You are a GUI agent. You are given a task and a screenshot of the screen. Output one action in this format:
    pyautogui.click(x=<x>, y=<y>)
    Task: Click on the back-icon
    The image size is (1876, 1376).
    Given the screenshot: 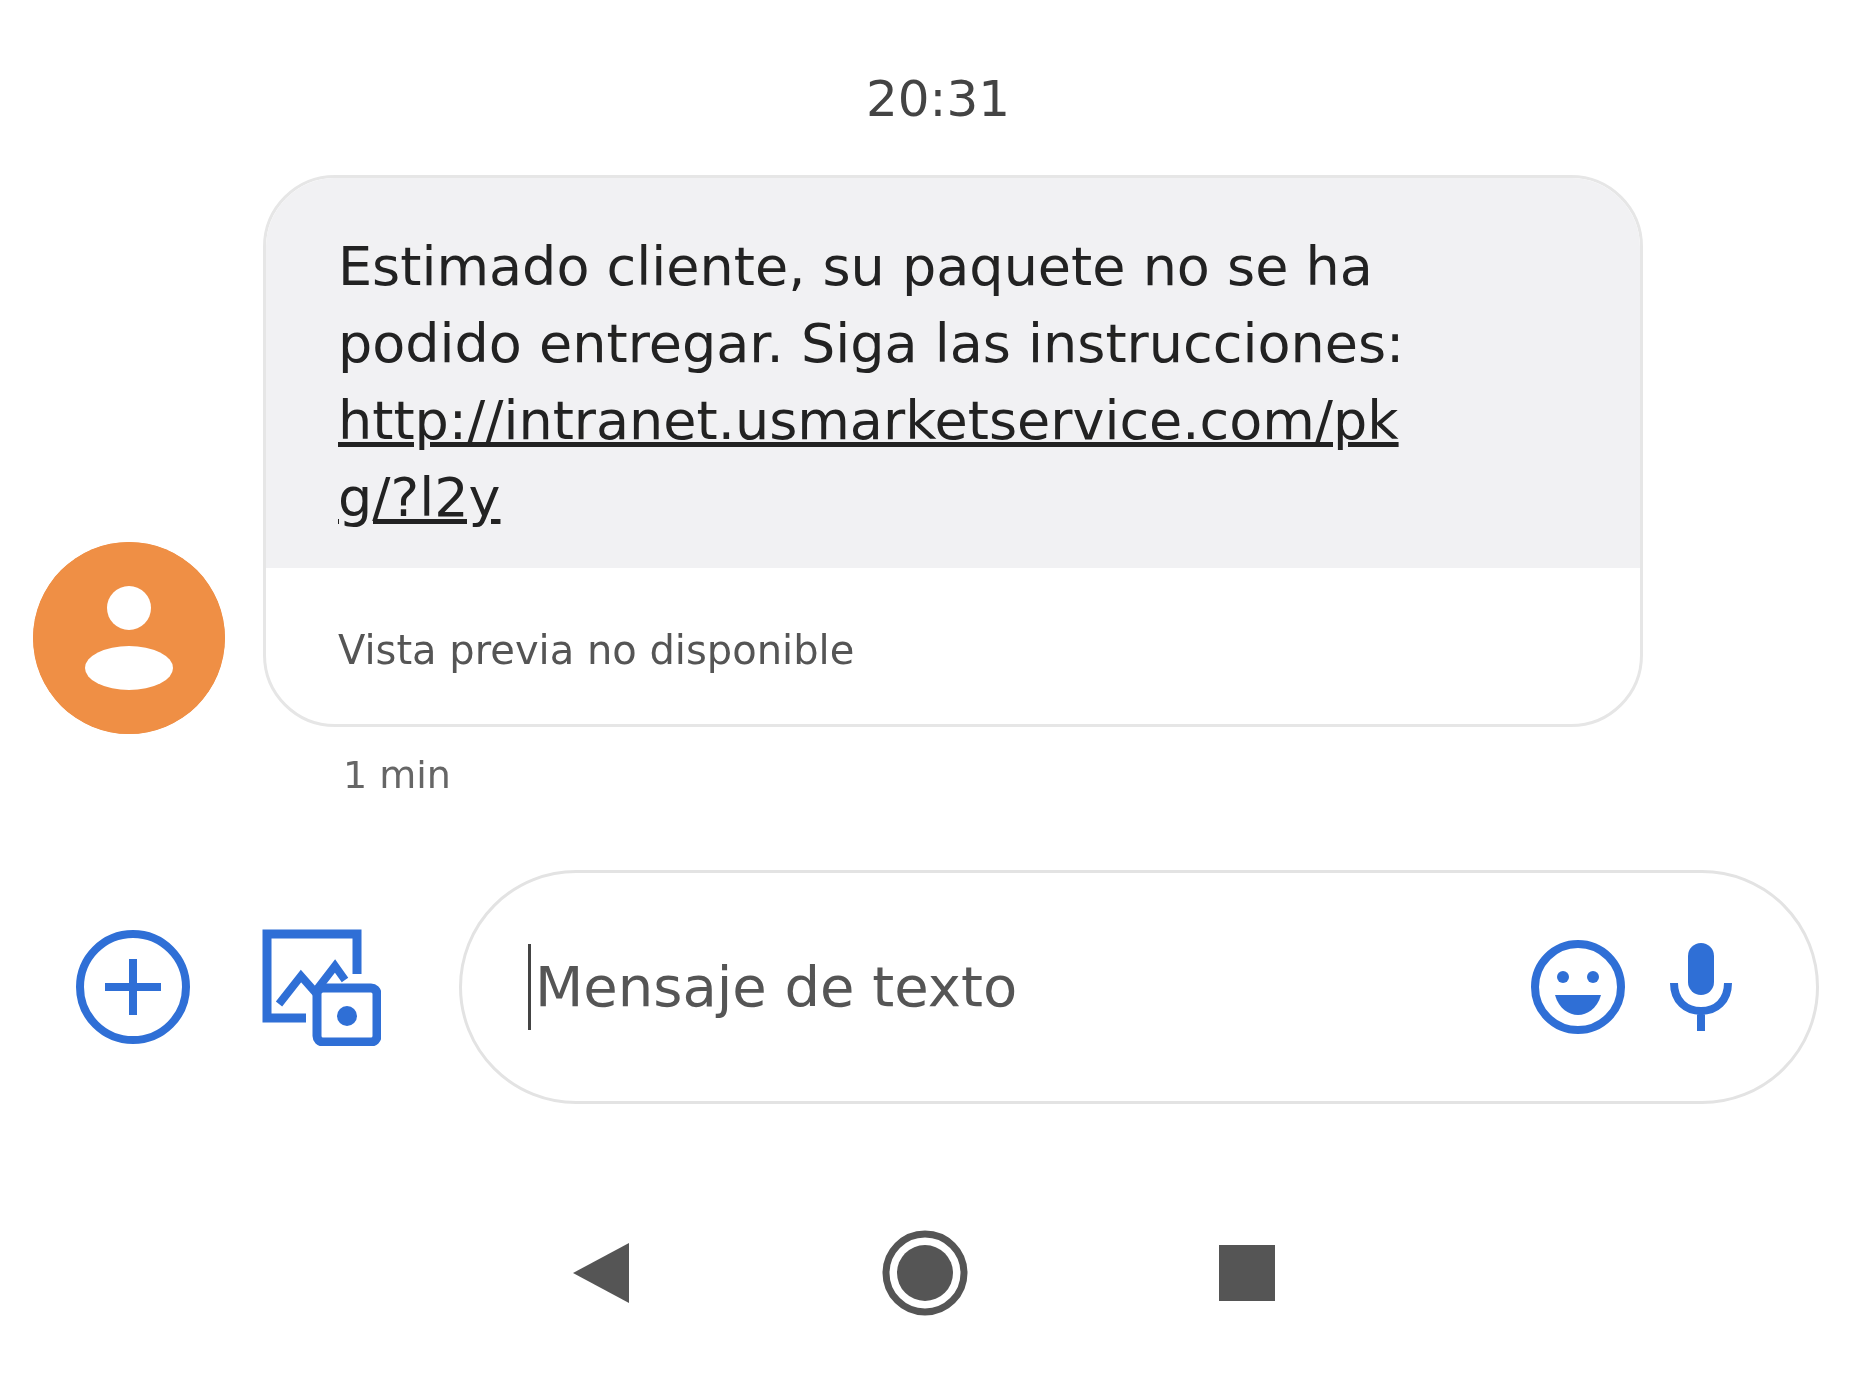 What is the action you would take?
    pyautogui.click(x=601, y=1273)
    